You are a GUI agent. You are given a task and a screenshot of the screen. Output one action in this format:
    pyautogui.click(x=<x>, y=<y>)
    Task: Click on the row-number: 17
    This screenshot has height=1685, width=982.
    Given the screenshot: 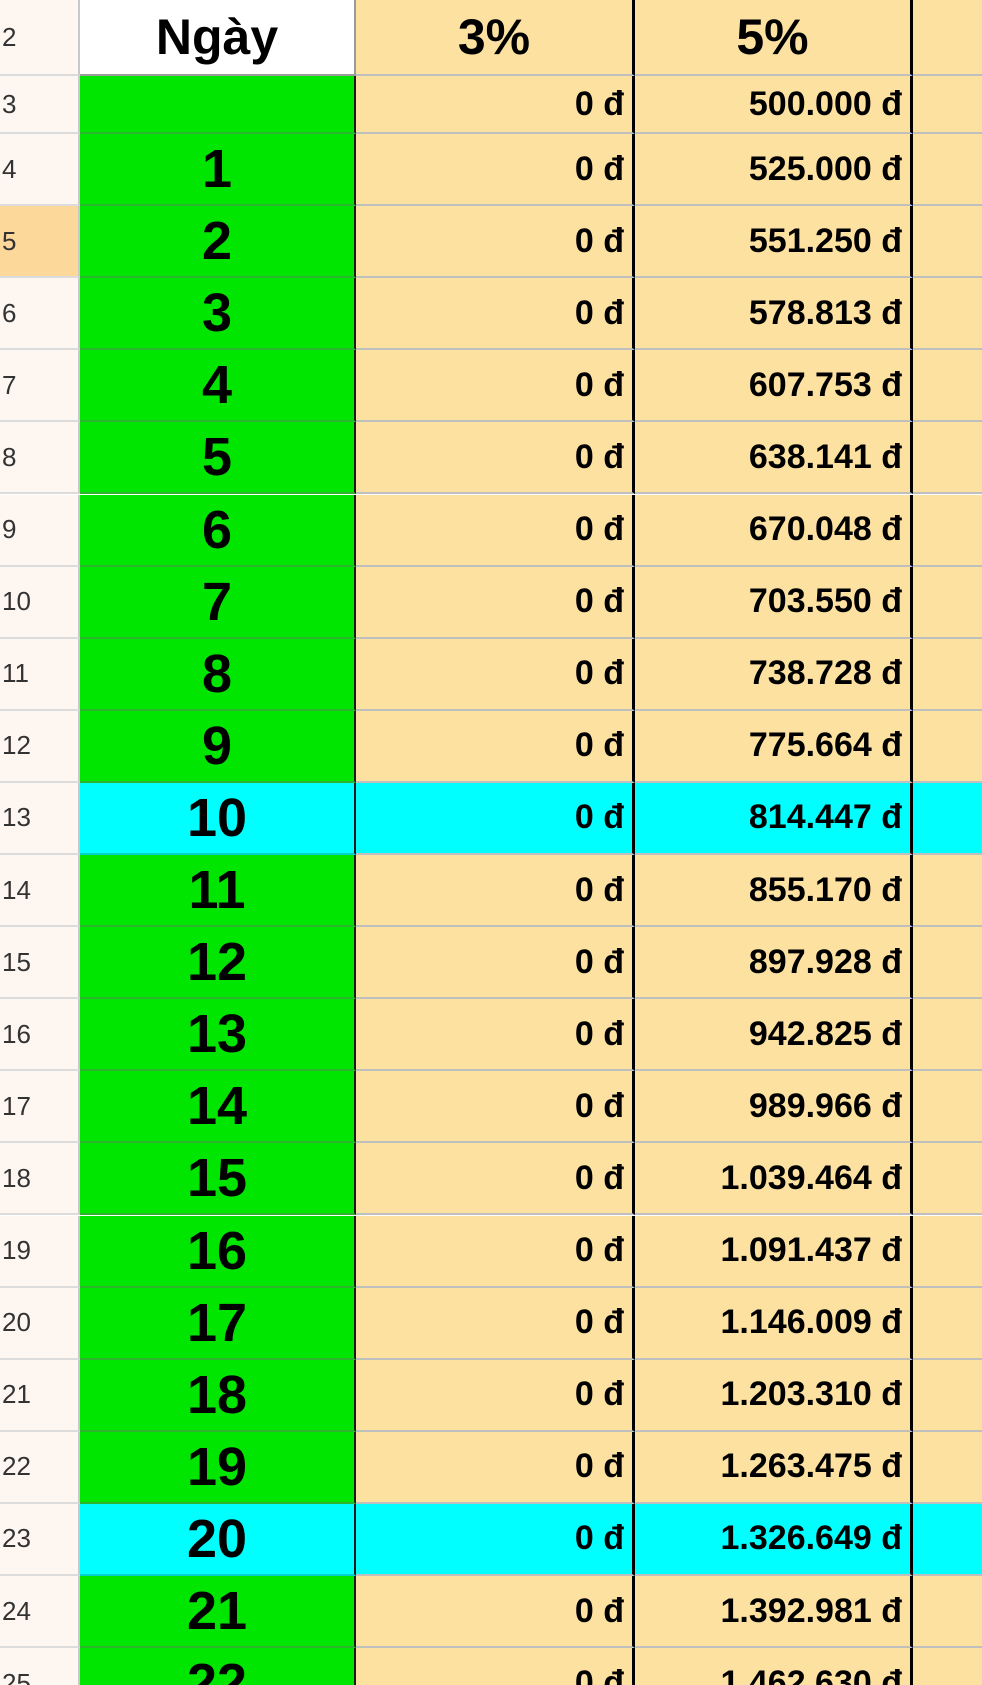 What is the action you would take?
    pyautogui.click(x=40, y=1107)
    